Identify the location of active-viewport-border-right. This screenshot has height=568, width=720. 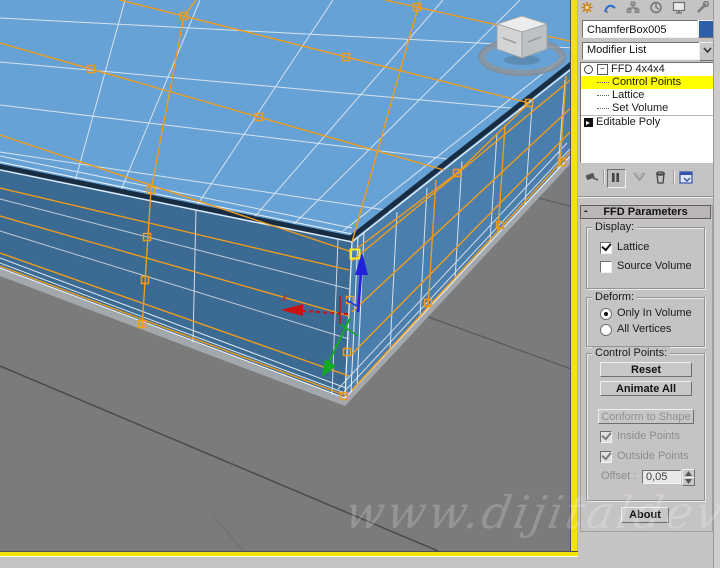
(574, 278).